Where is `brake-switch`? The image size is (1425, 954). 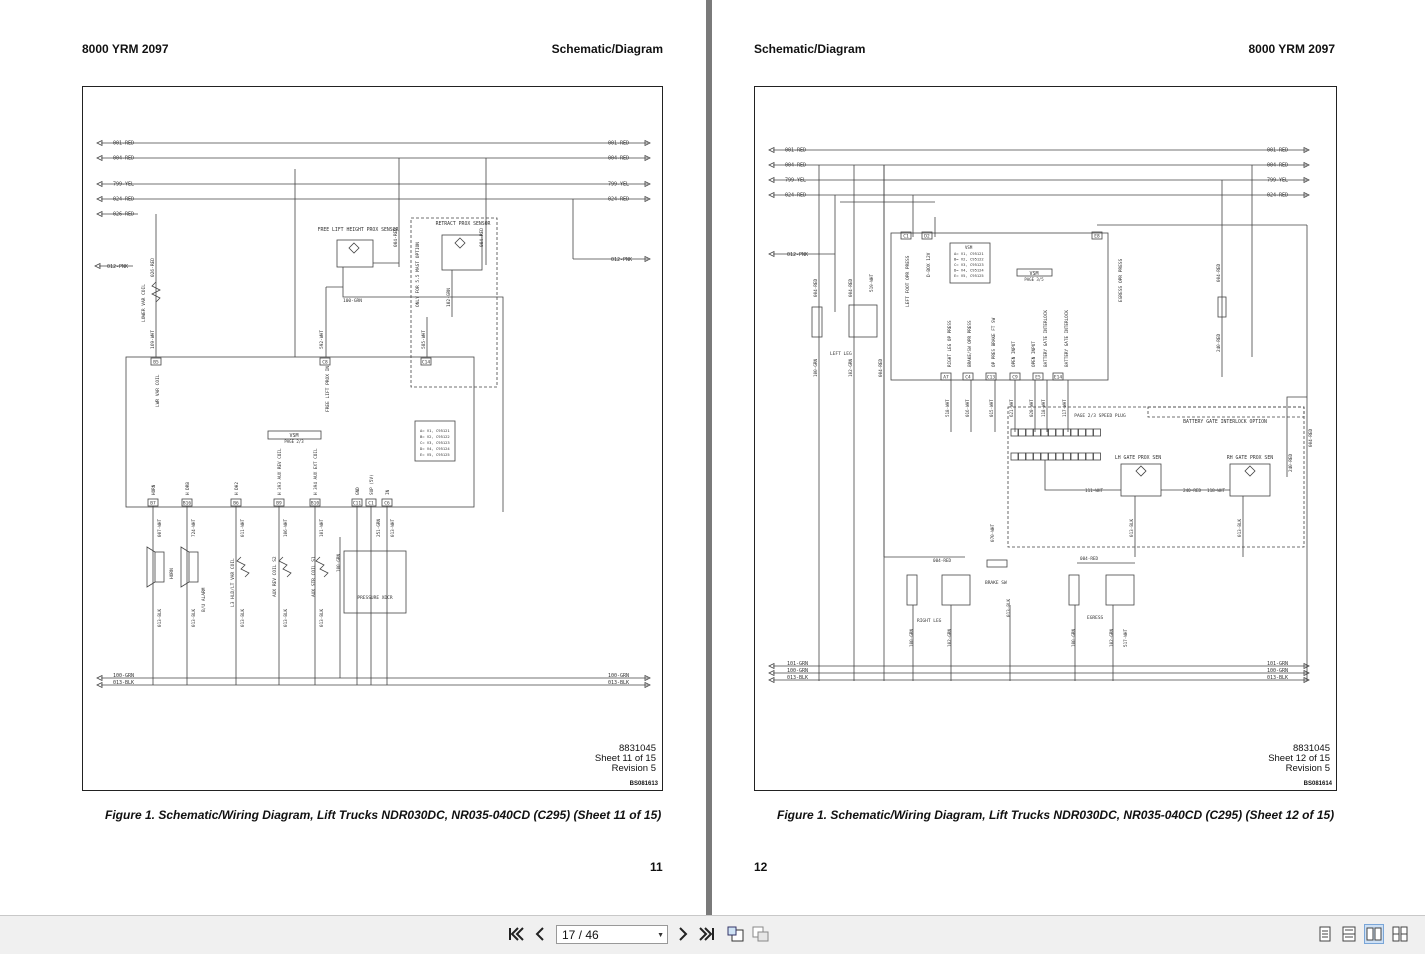 brake-switch is located at coordinates (997, 563).